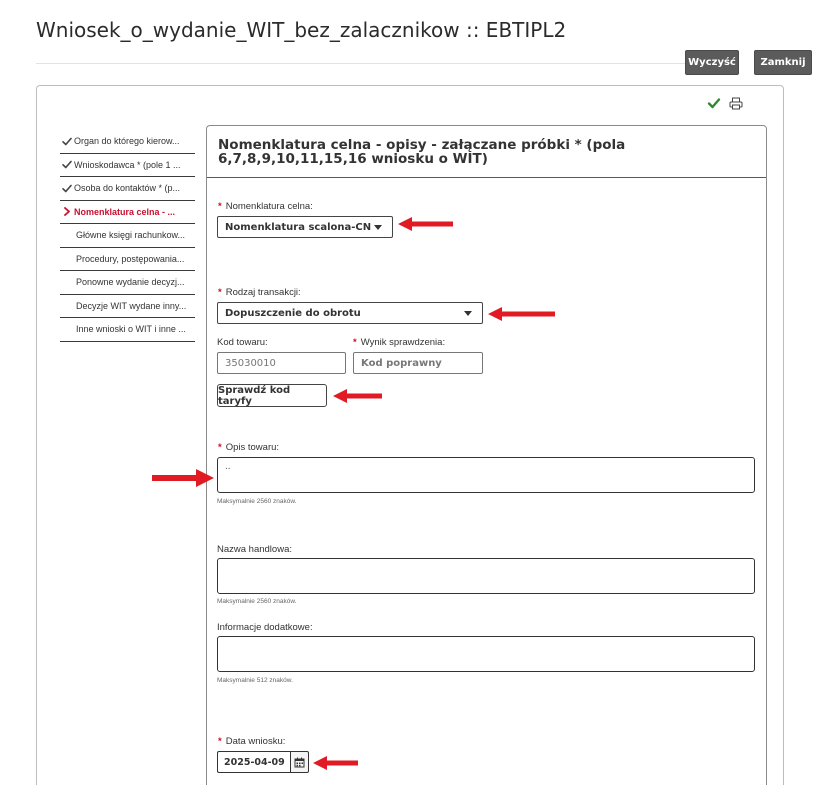 Image resolution: width=835 pixels, height=785 pixels. I want to click on clear-button: Wyczyść, so click(712, 62).